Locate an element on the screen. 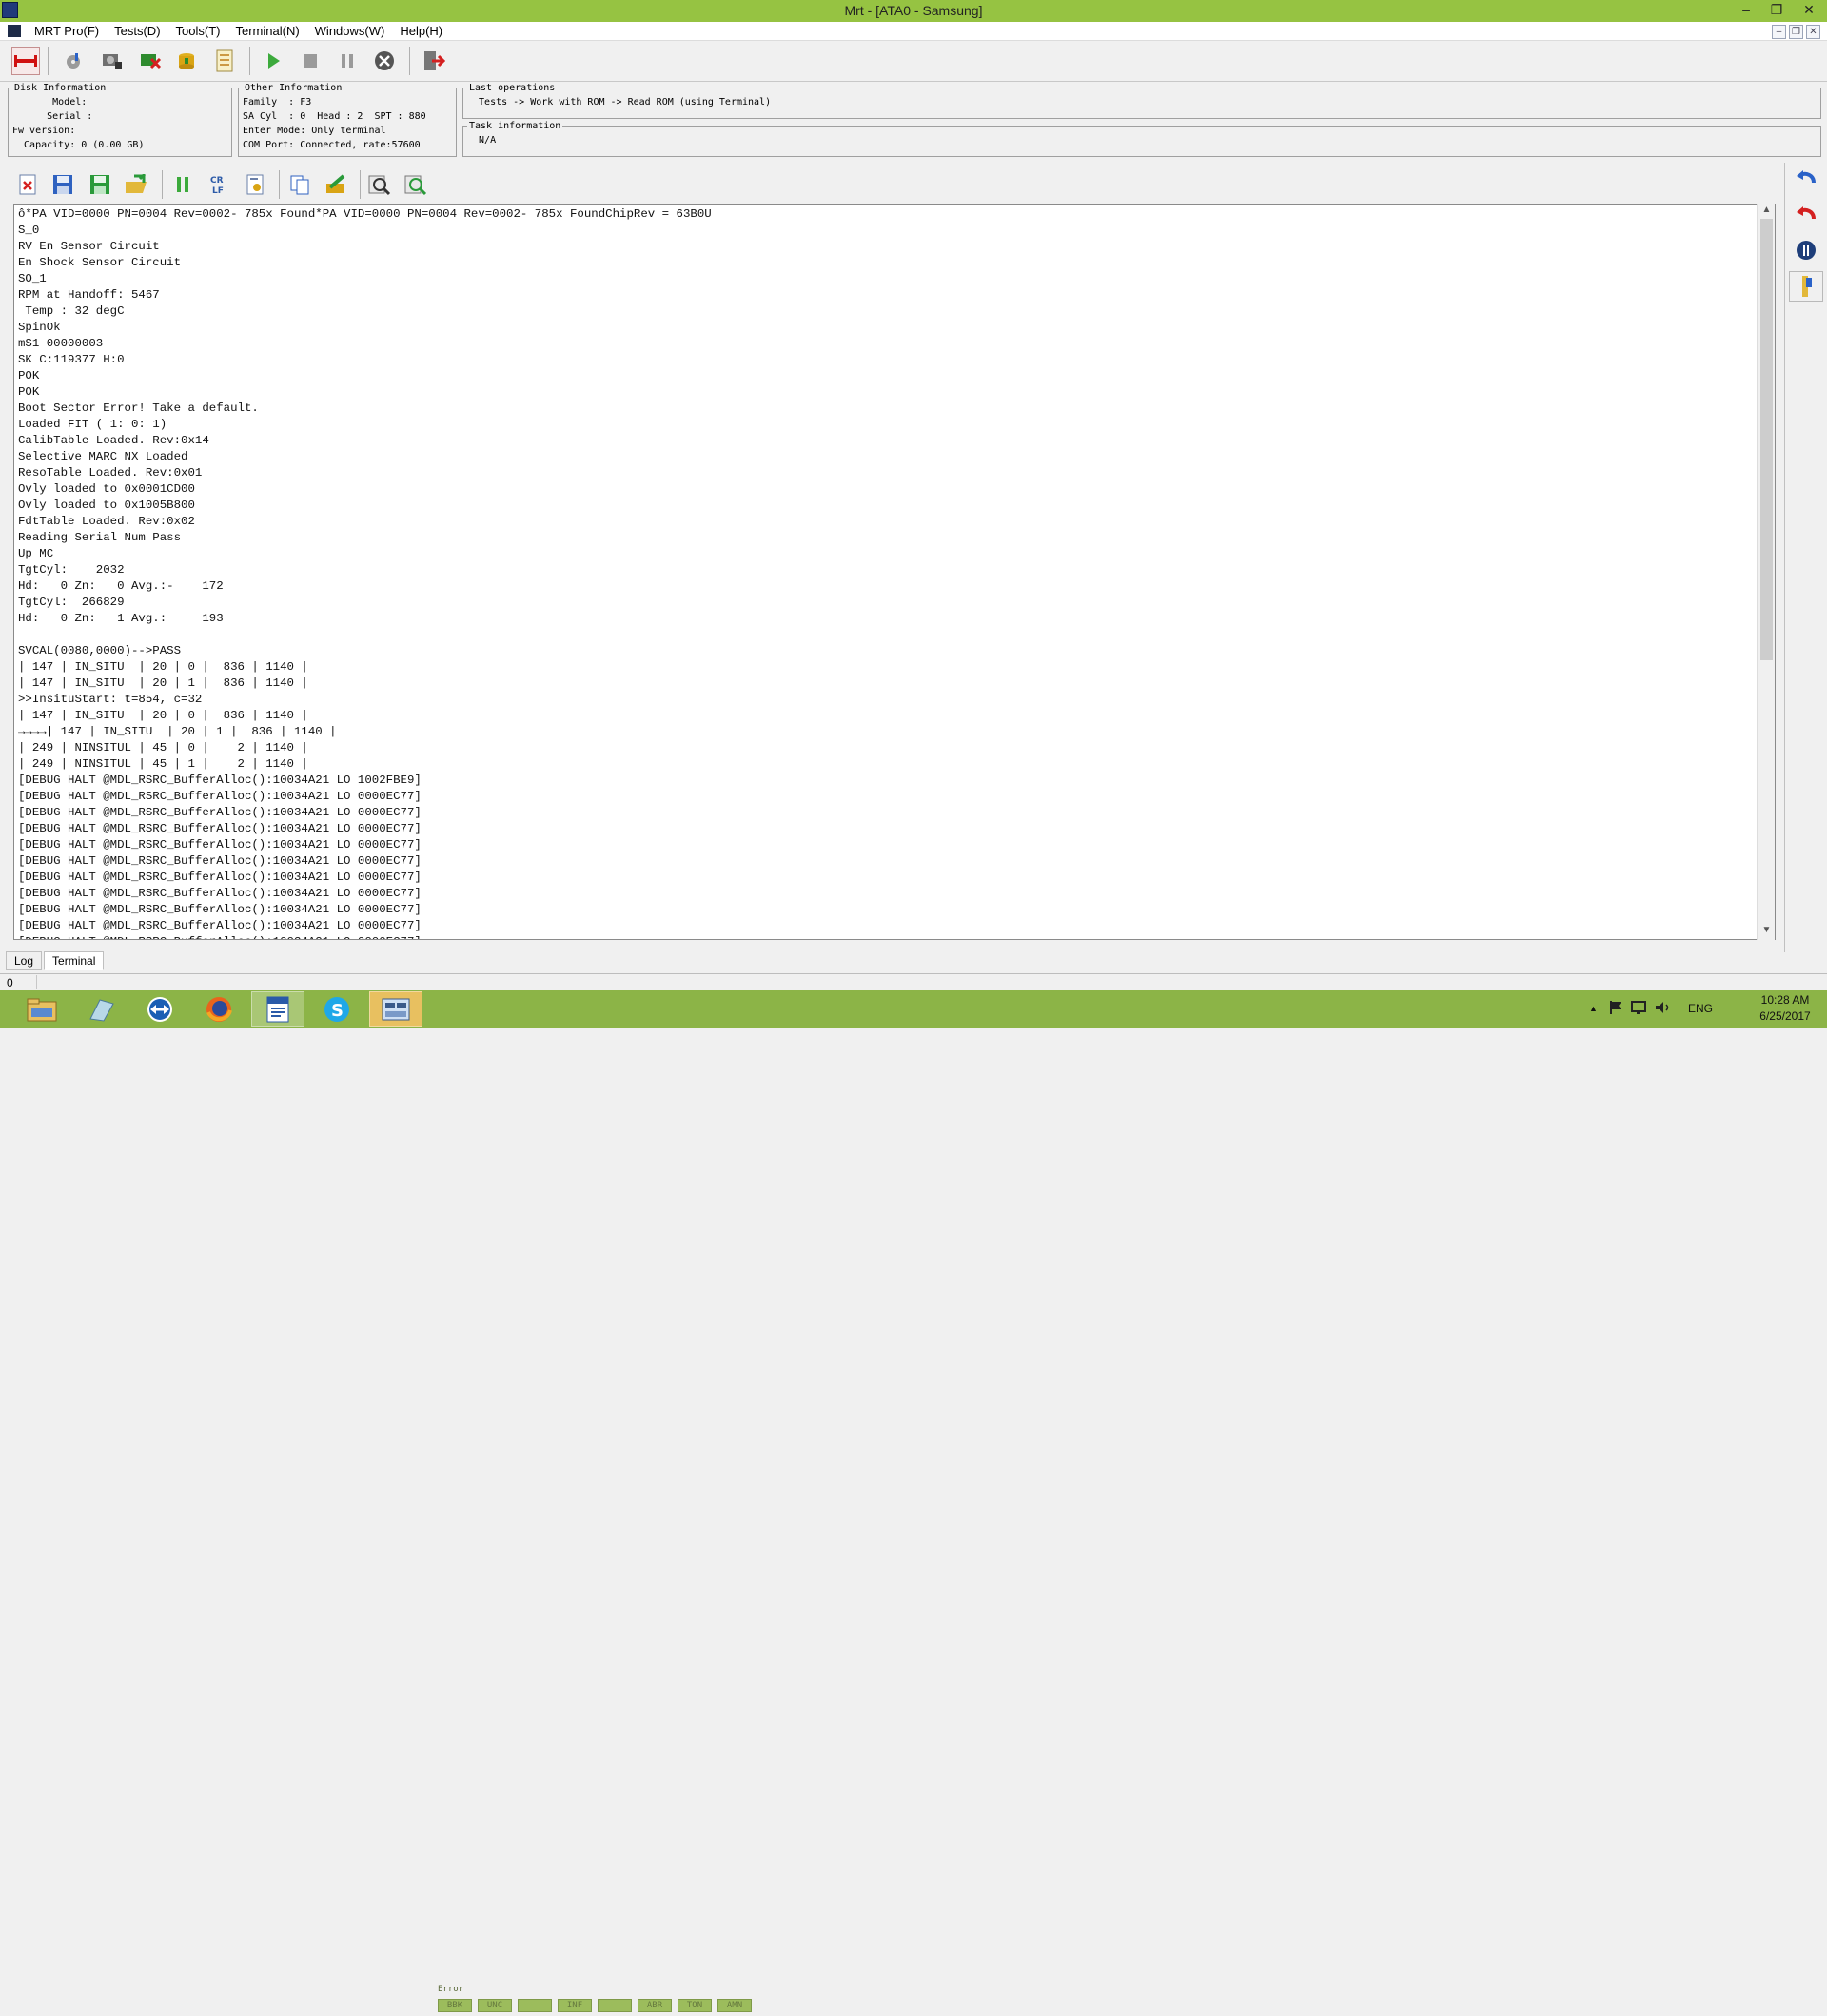 This screenshot has width=1827, height=2016. info-icon is located at coordinates (1806, 250).